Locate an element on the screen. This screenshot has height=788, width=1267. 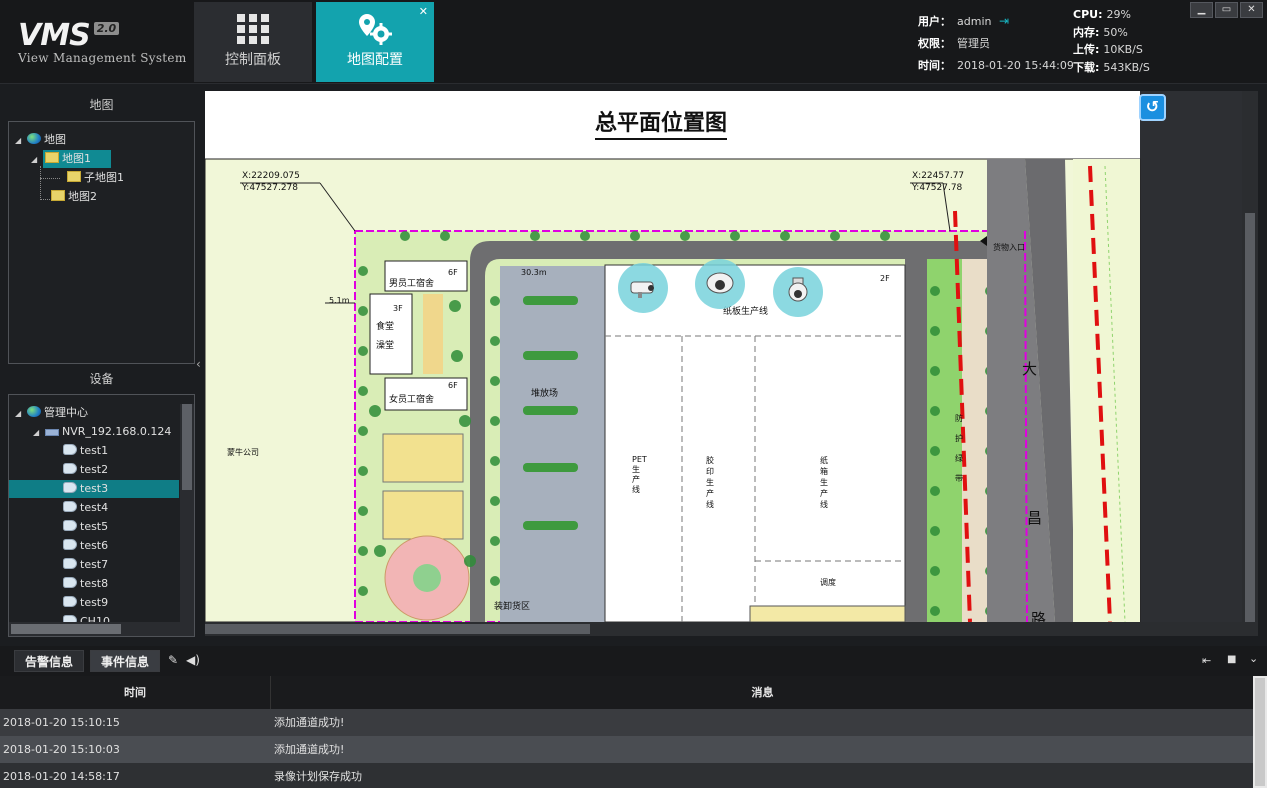
tree-node-channel: test1 is located at coordinates (94, 451).